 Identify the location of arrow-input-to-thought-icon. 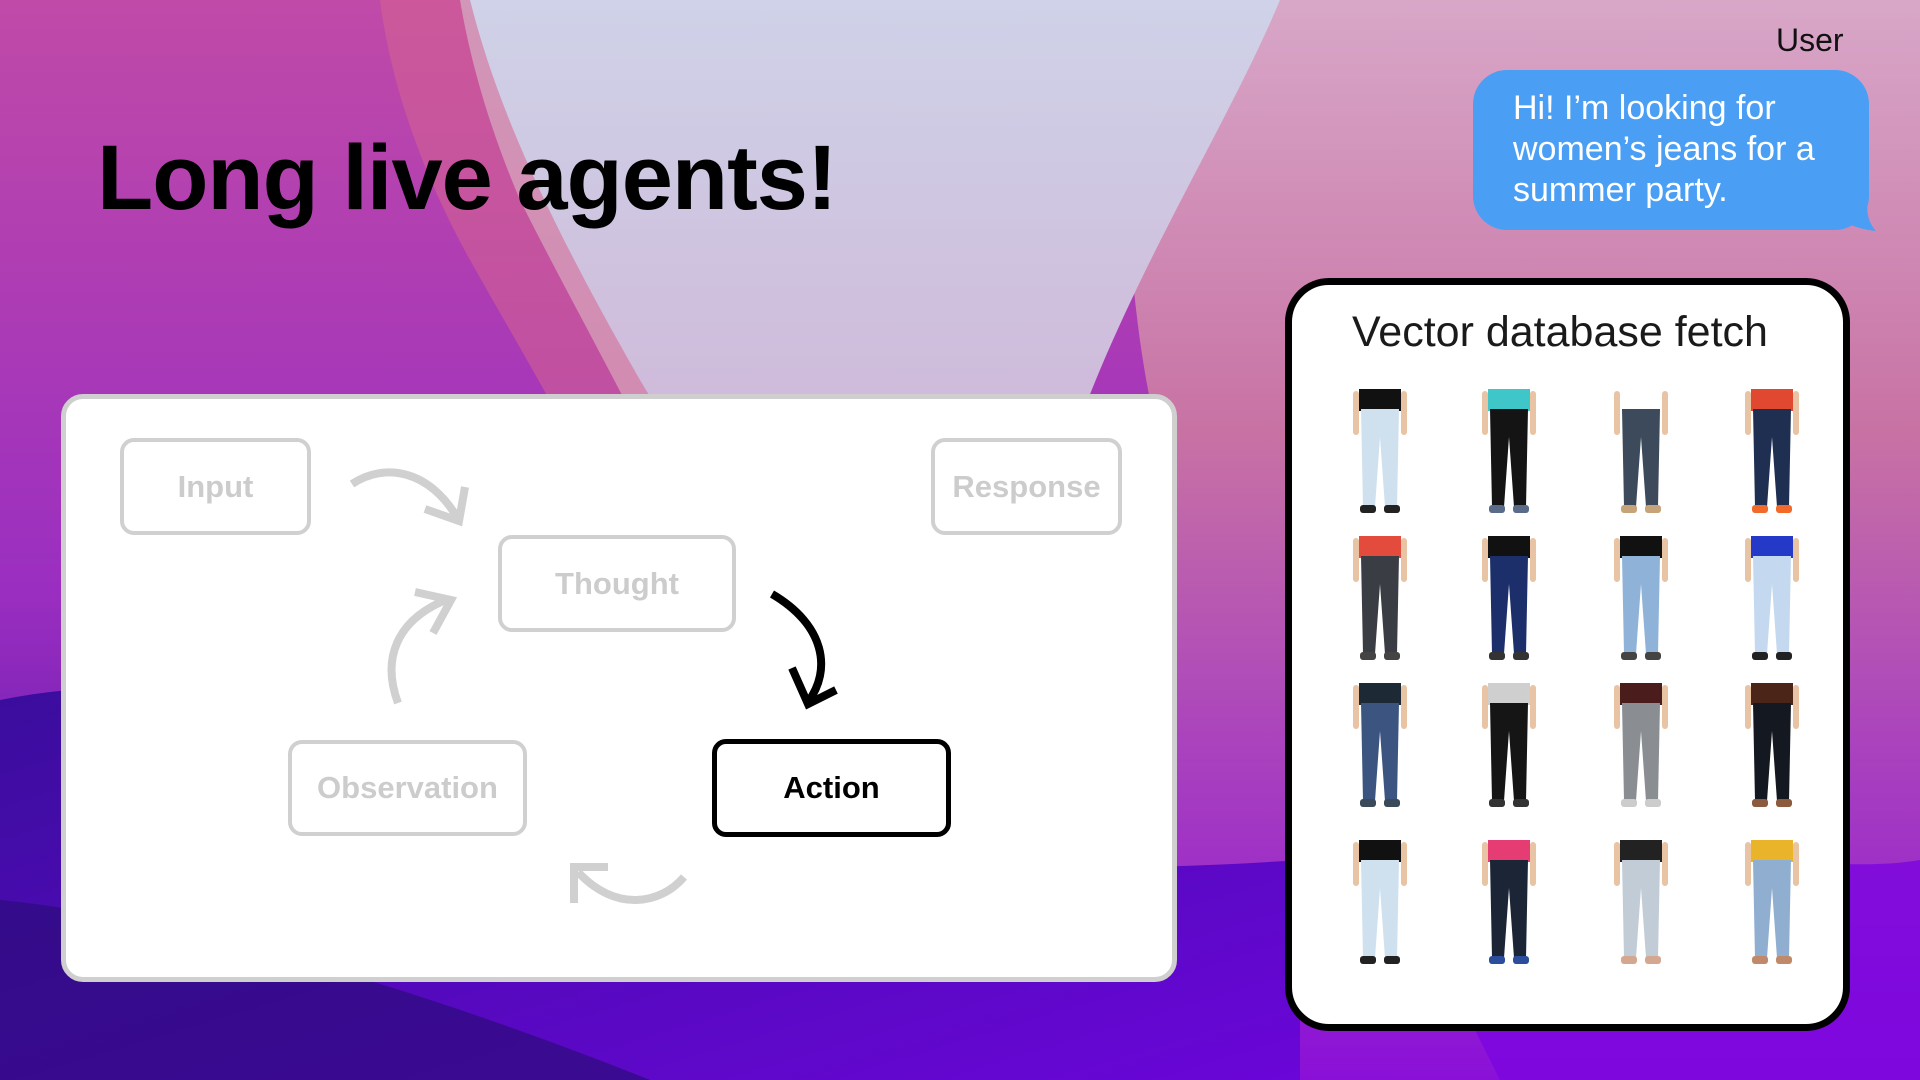
(409, 497).